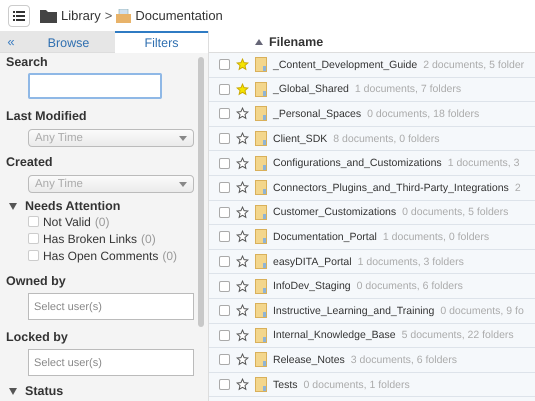  I want to click on folder-info: 0 documents, 18 folders, so click(423, 114).